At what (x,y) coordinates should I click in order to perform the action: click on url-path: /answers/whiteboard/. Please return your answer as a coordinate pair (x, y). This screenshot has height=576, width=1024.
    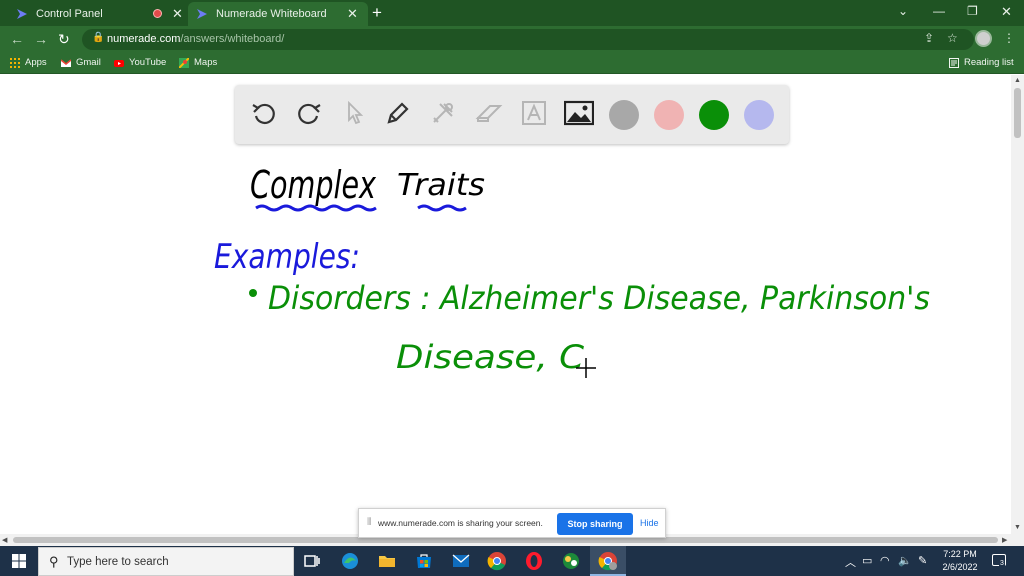
    Looking at the image, I should click on (232, 39).